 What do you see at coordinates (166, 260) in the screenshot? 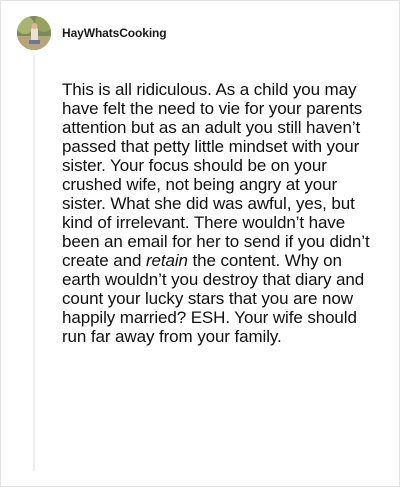
I see `comment-text-emphasis: retain` at bounding box center [166, 260].